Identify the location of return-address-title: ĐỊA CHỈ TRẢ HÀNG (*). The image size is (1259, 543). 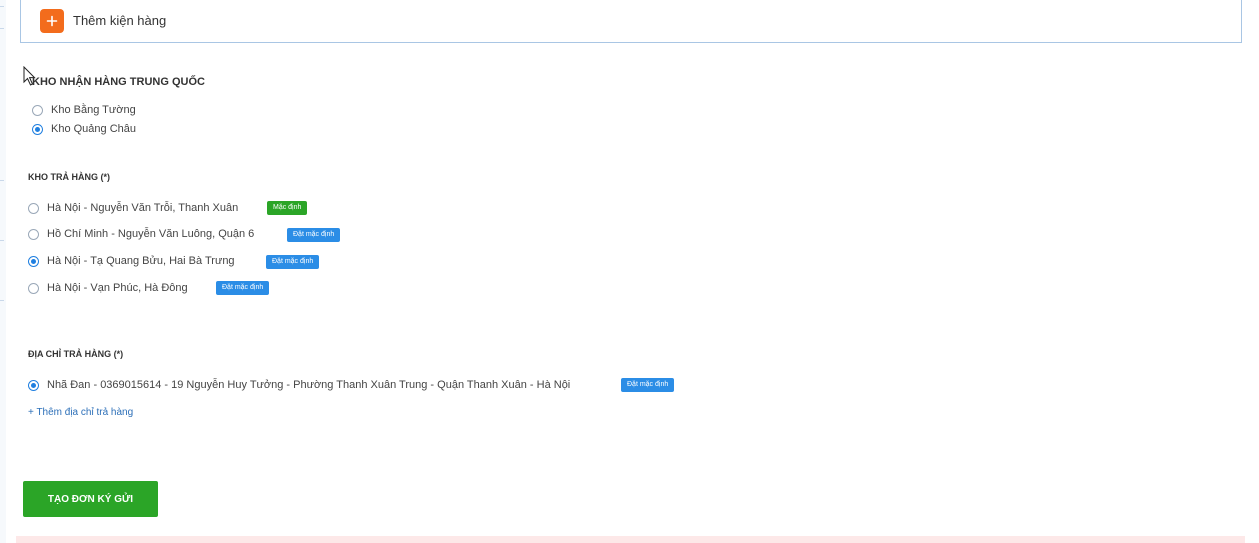
(76, 354).